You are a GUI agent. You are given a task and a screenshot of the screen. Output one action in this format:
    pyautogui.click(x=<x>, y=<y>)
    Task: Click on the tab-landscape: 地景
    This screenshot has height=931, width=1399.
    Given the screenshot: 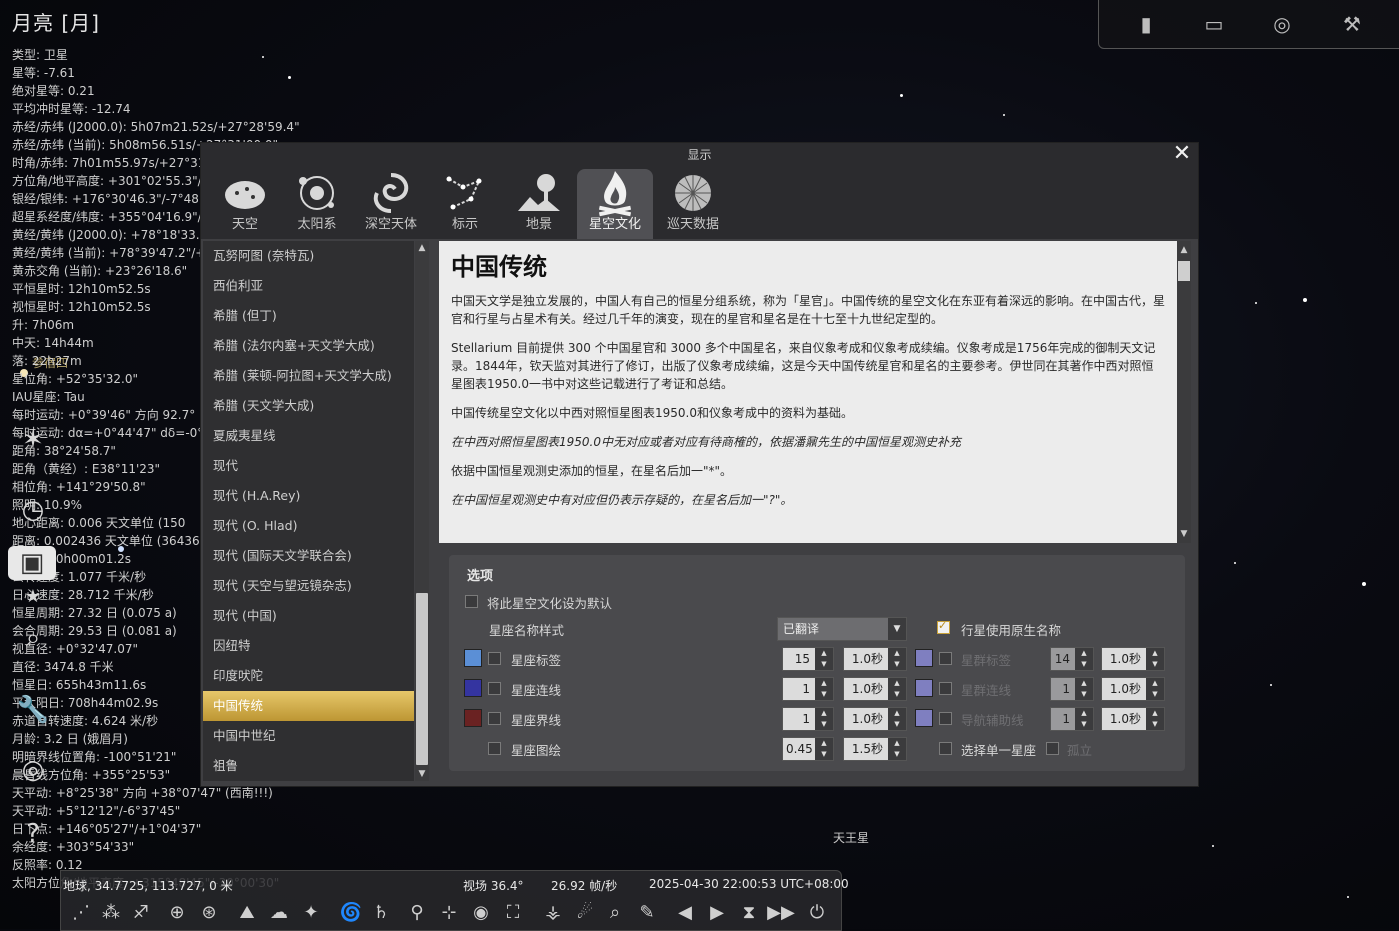 What is the action you would take?
    pyautogui.click(x=539, y=204)
    